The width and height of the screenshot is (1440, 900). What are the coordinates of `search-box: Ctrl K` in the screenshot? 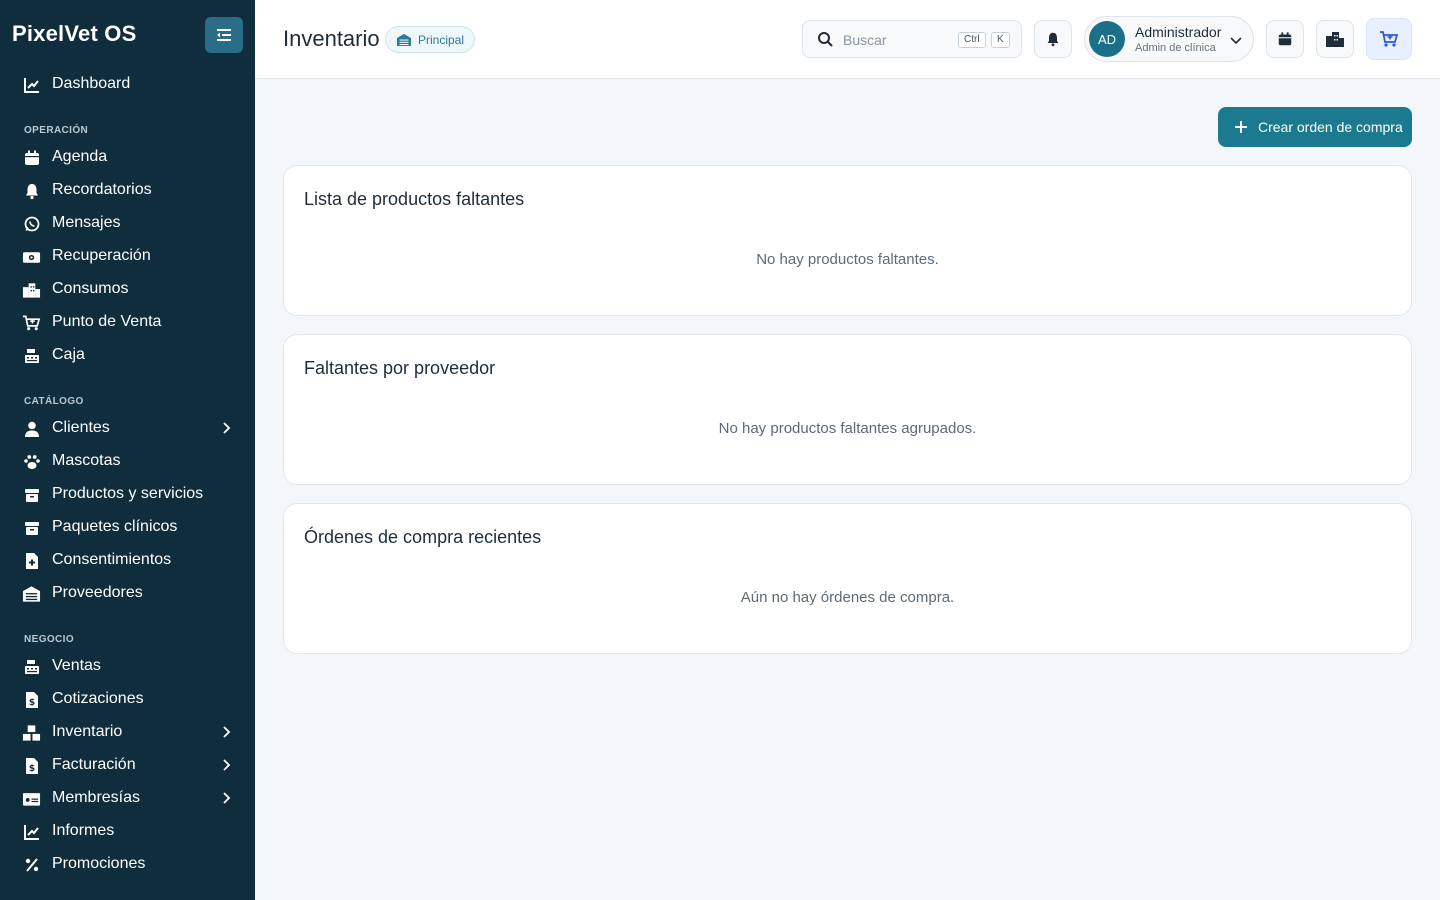 It's located at (912, 39).